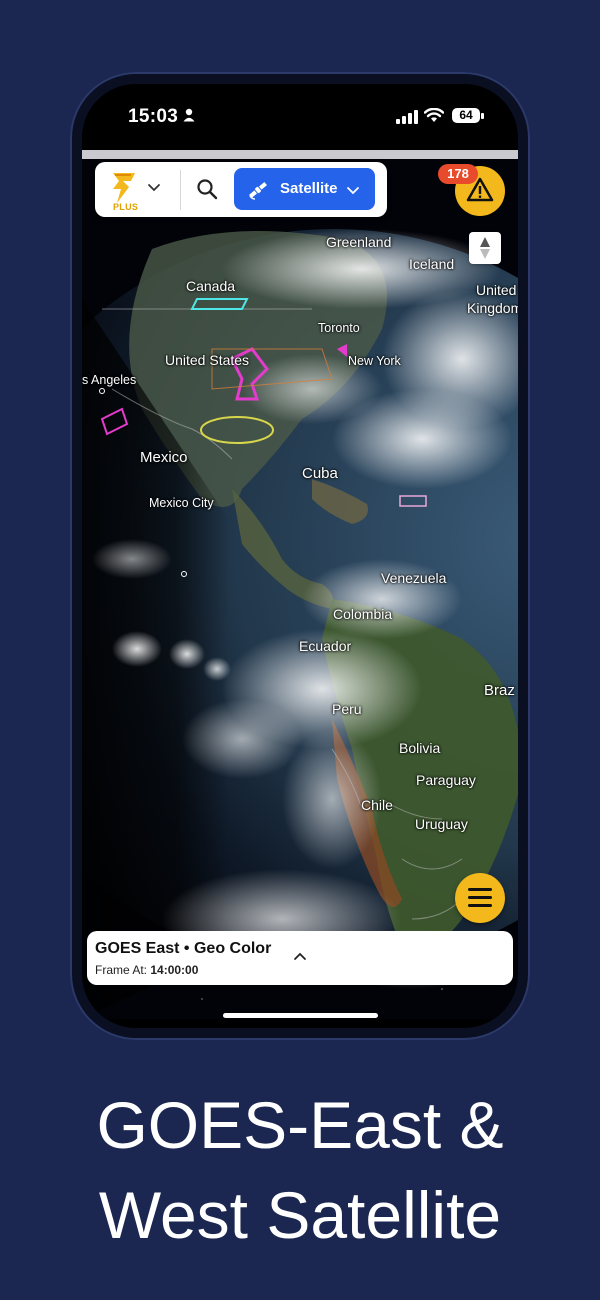 The image size is (600, 1300). What do you see at coordinates (121, 970) in the screenshot?
I see `frame-label: Frame At:` at bounding box center [121, 970].